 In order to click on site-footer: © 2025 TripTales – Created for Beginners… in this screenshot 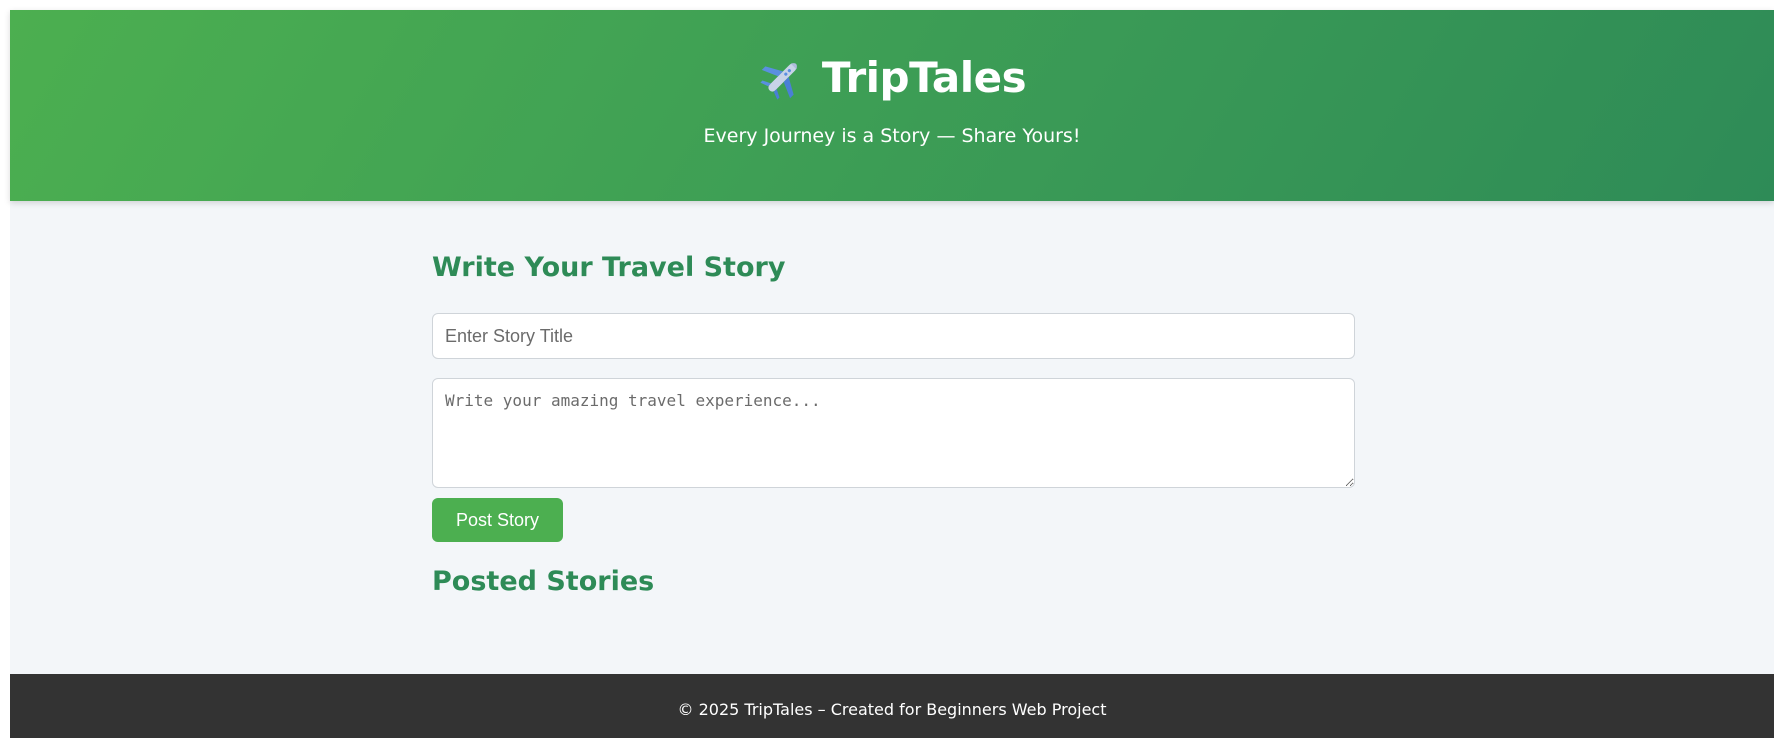, I will do `click(892, 706)`.